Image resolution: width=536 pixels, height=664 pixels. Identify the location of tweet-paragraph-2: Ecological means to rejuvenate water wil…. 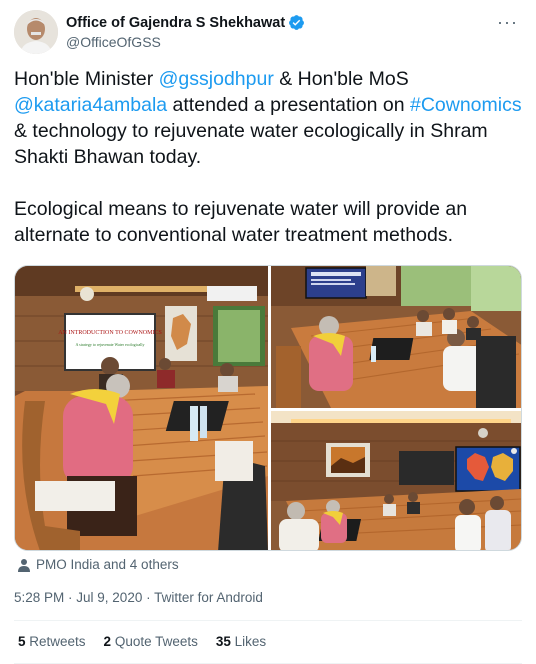
(241, 222).